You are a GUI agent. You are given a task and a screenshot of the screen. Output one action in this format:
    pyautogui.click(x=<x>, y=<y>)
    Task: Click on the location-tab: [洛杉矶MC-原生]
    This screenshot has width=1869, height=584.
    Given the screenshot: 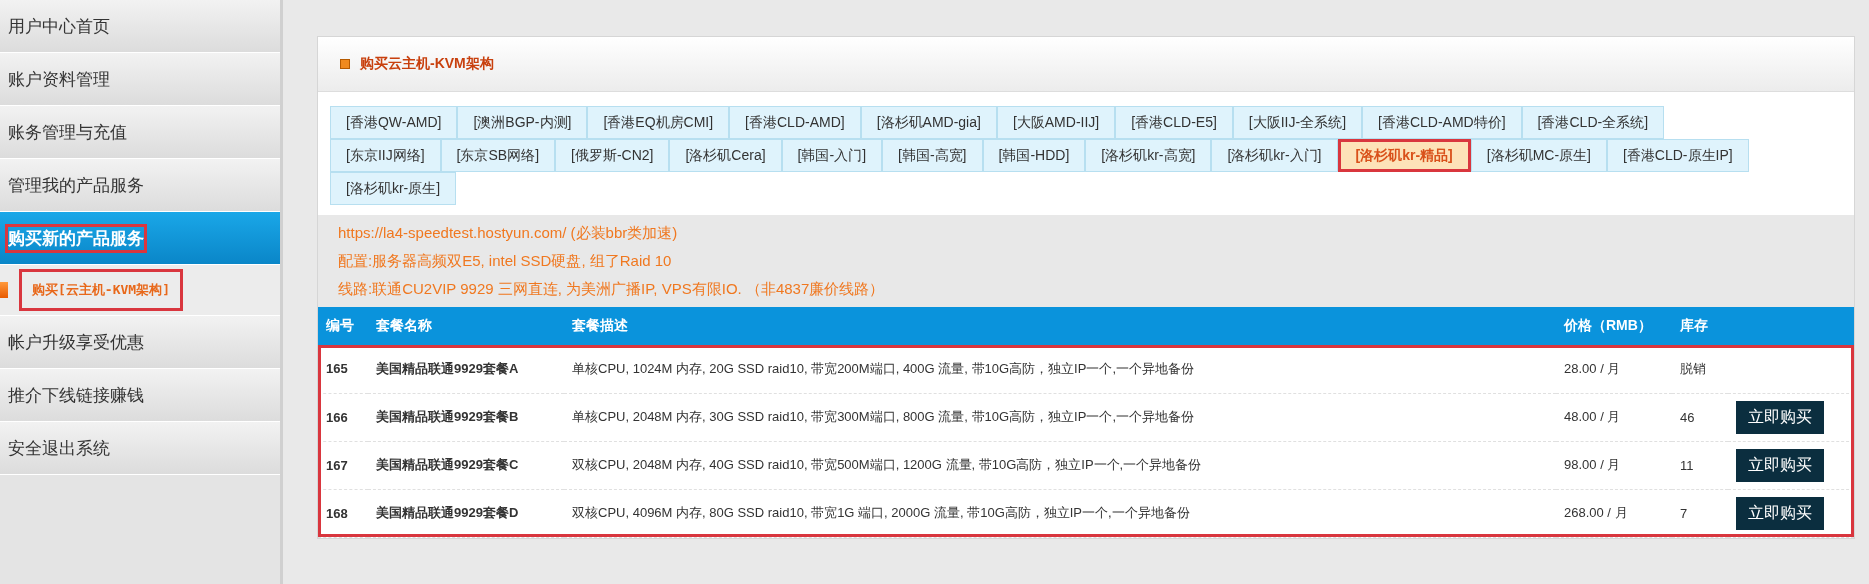 What is the action you would take?
    pyautogui.click(x=1538, y=155)
    